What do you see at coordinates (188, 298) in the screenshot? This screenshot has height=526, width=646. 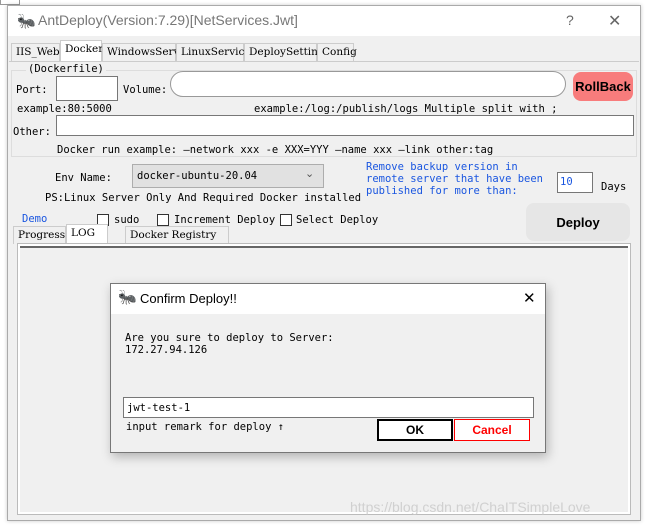 I see `dialog-title: Confirm Deploy!!` at bounding box center [188, 298].